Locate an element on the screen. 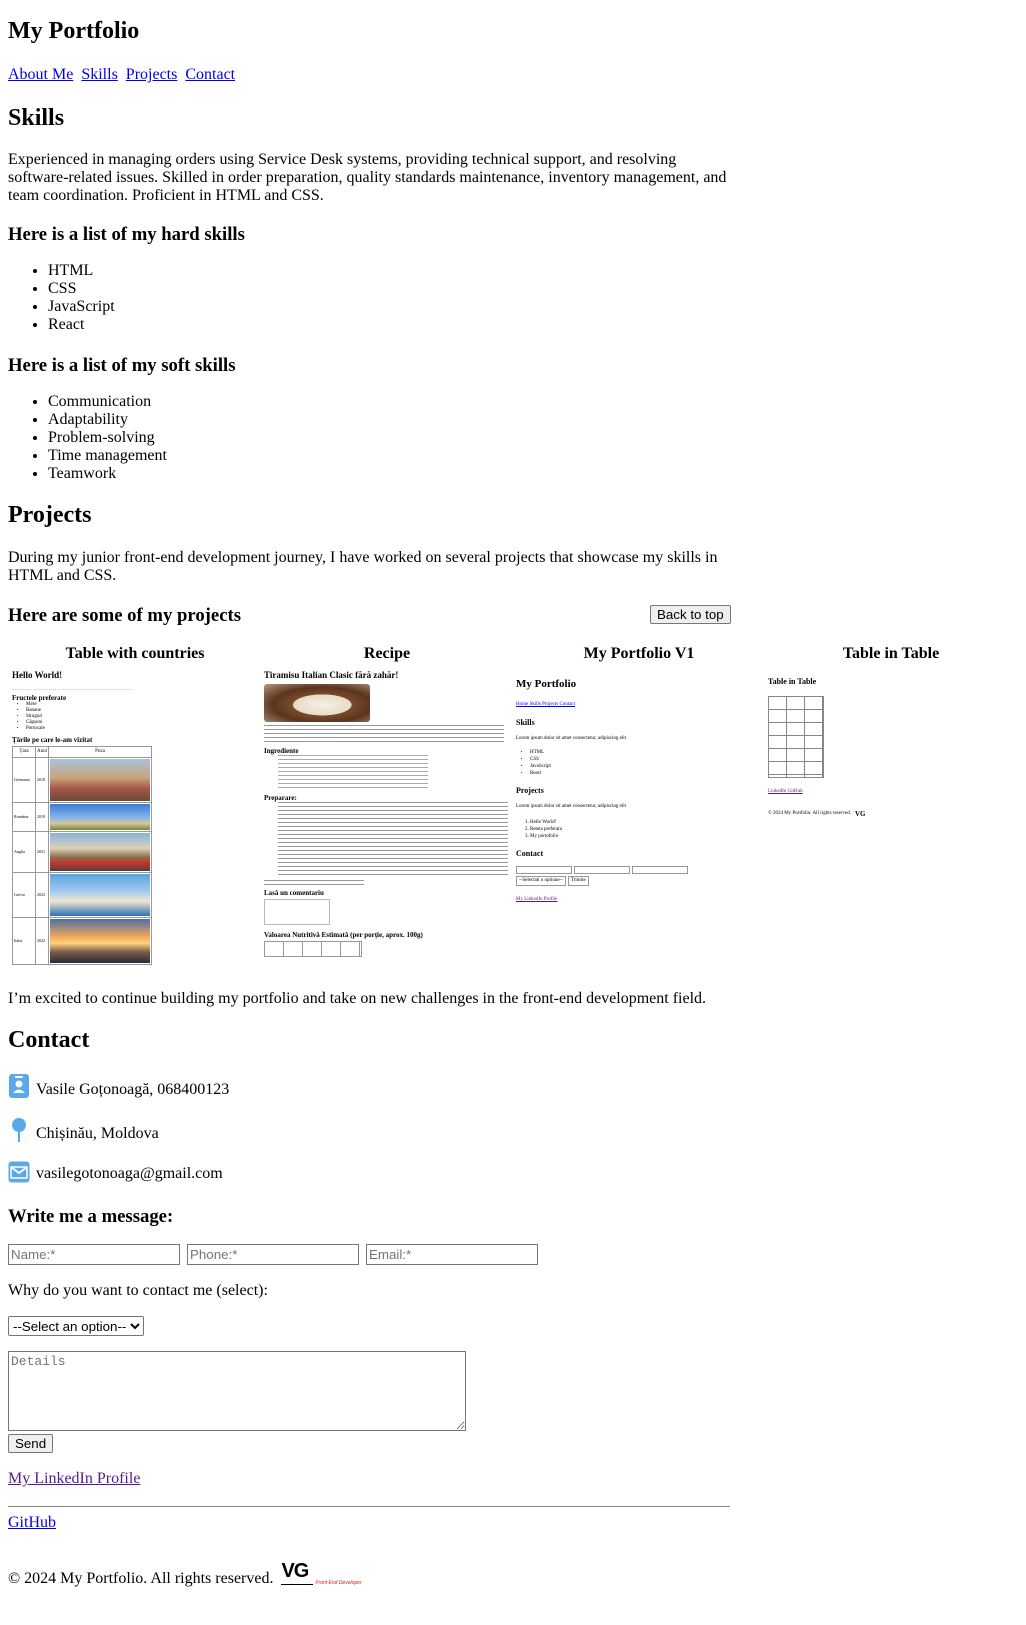 Image resolution: width=1026 pixels, height=1625 pixels. phone-field is located at coordinates (273, 1254).